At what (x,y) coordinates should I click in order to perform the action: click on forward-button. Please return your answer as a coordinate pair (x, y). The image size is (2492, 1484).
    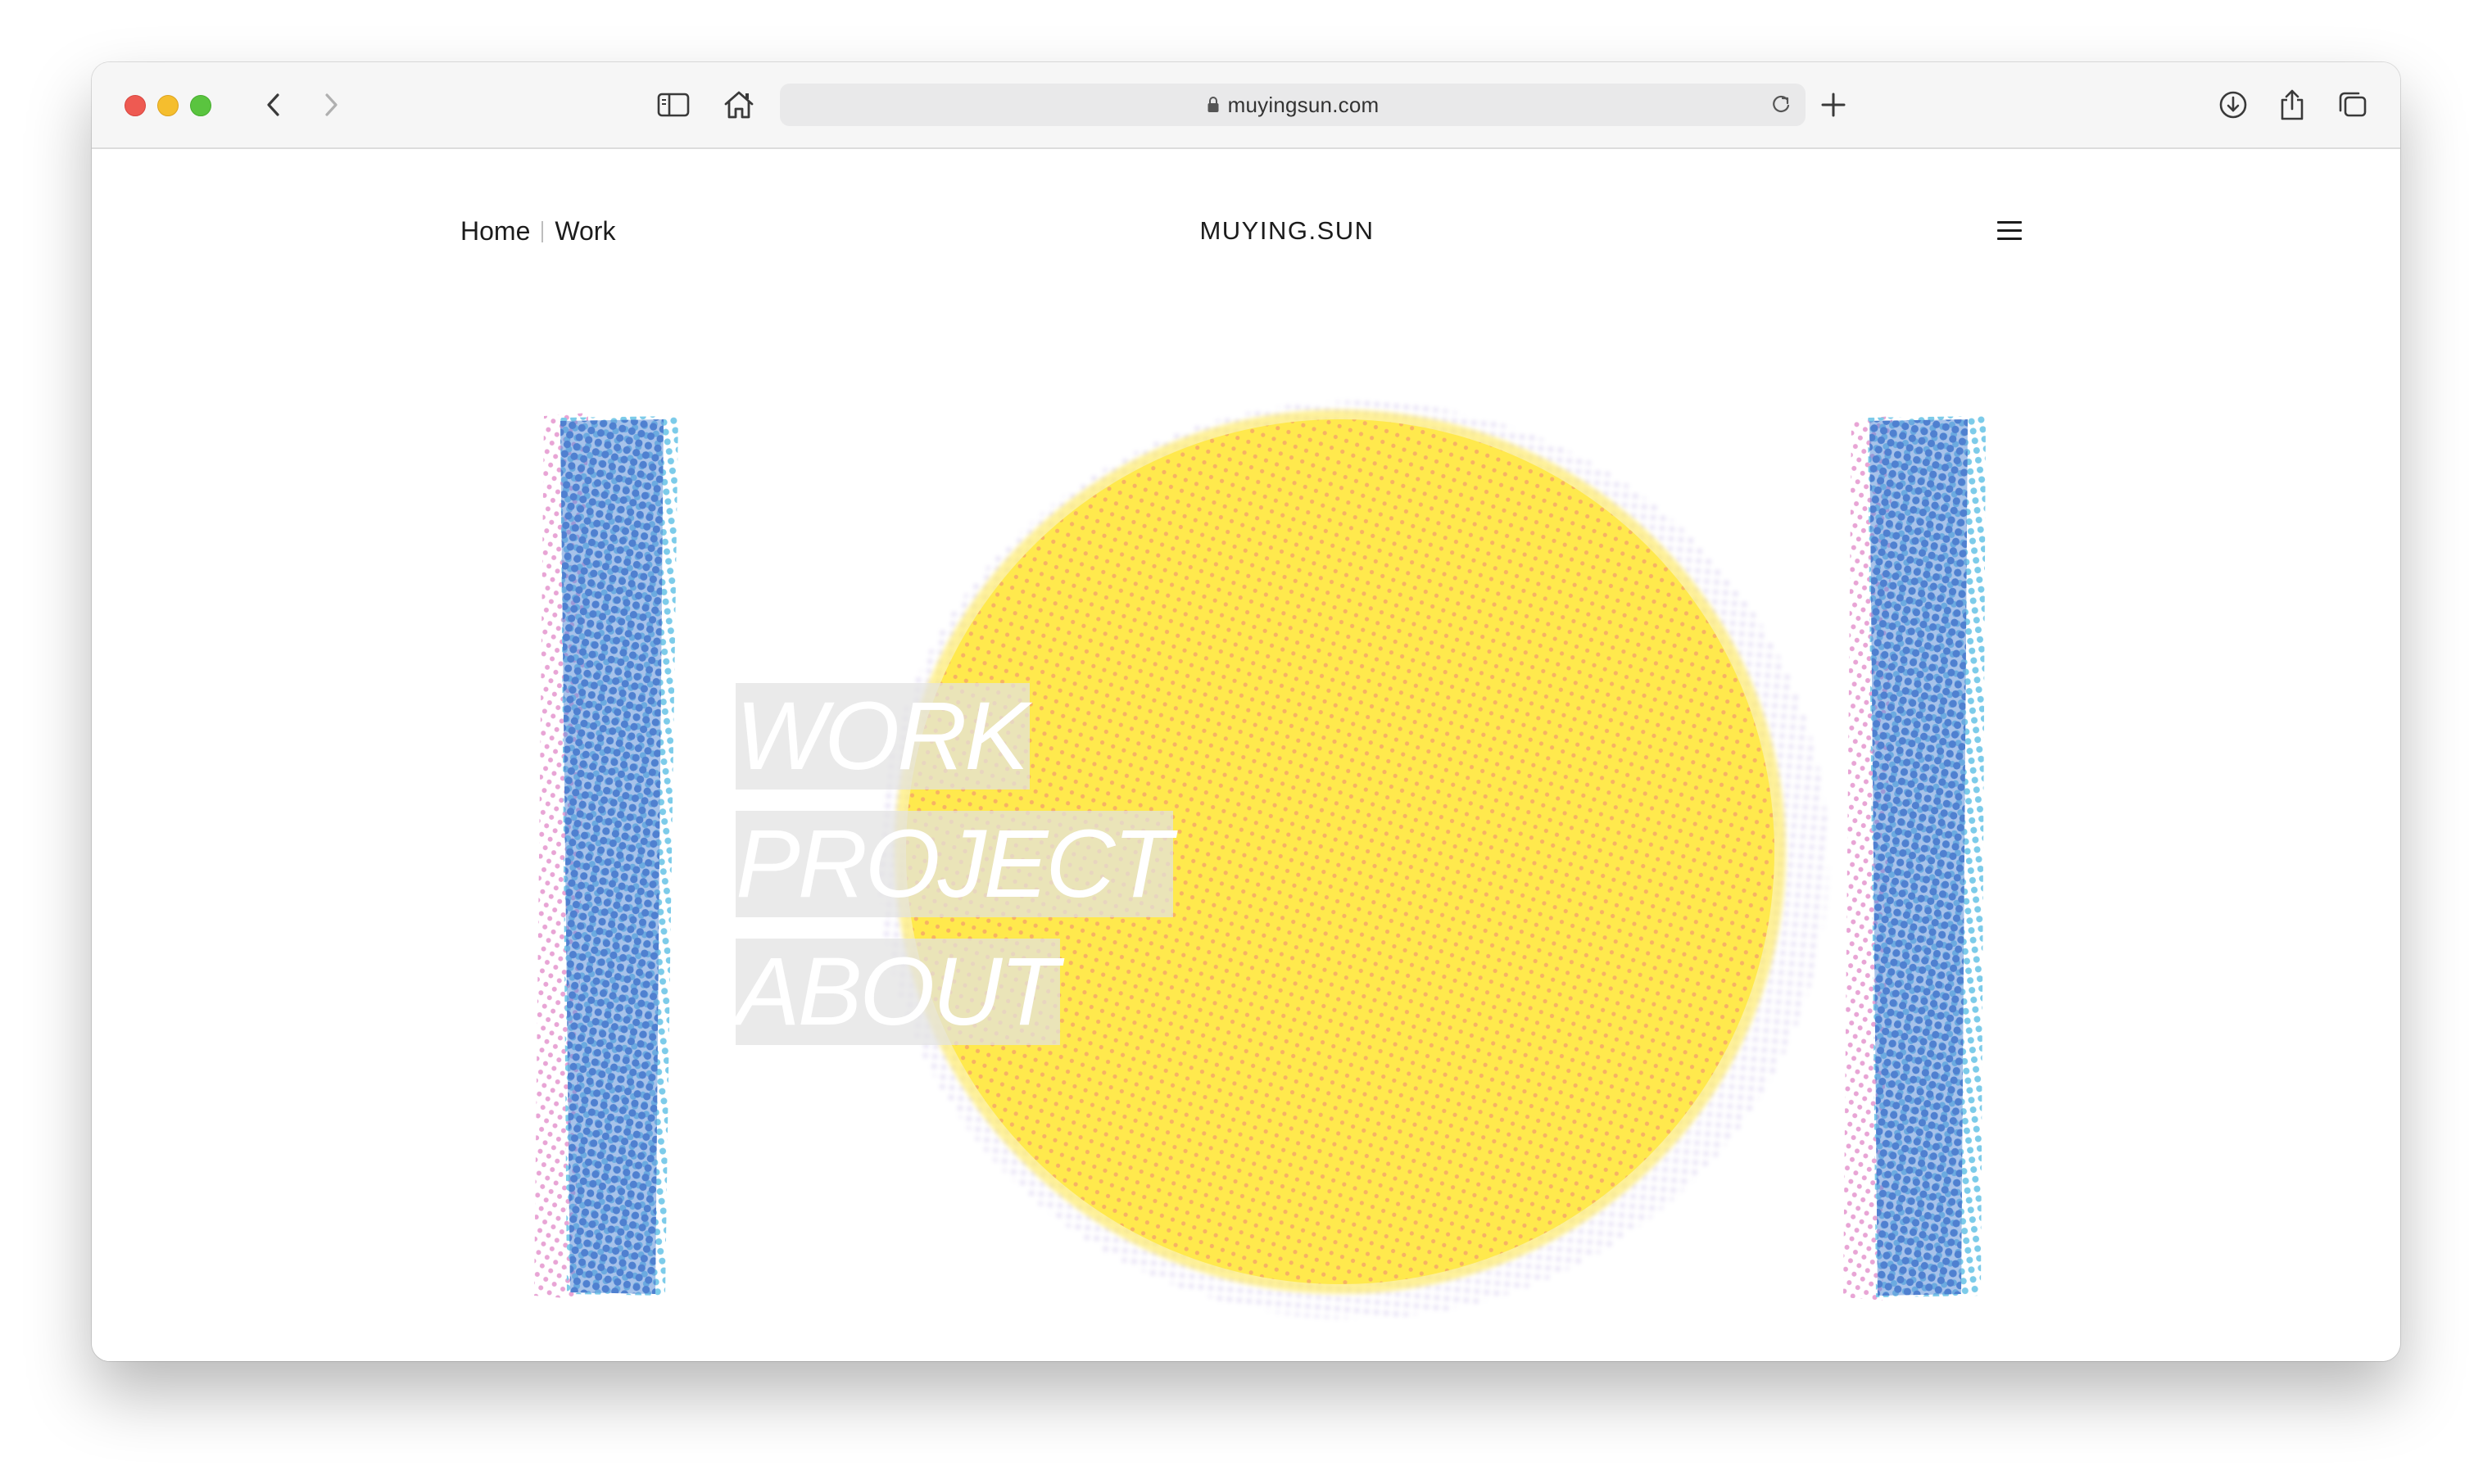
    Looking at the image, I should click on (331, 104).